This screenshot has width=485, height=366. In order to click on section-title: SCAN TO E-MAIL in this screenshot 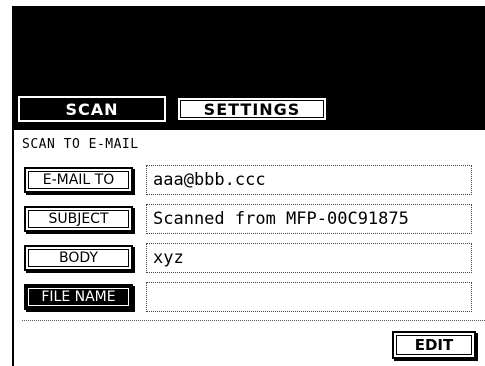, I will do `click(80, 144)`.